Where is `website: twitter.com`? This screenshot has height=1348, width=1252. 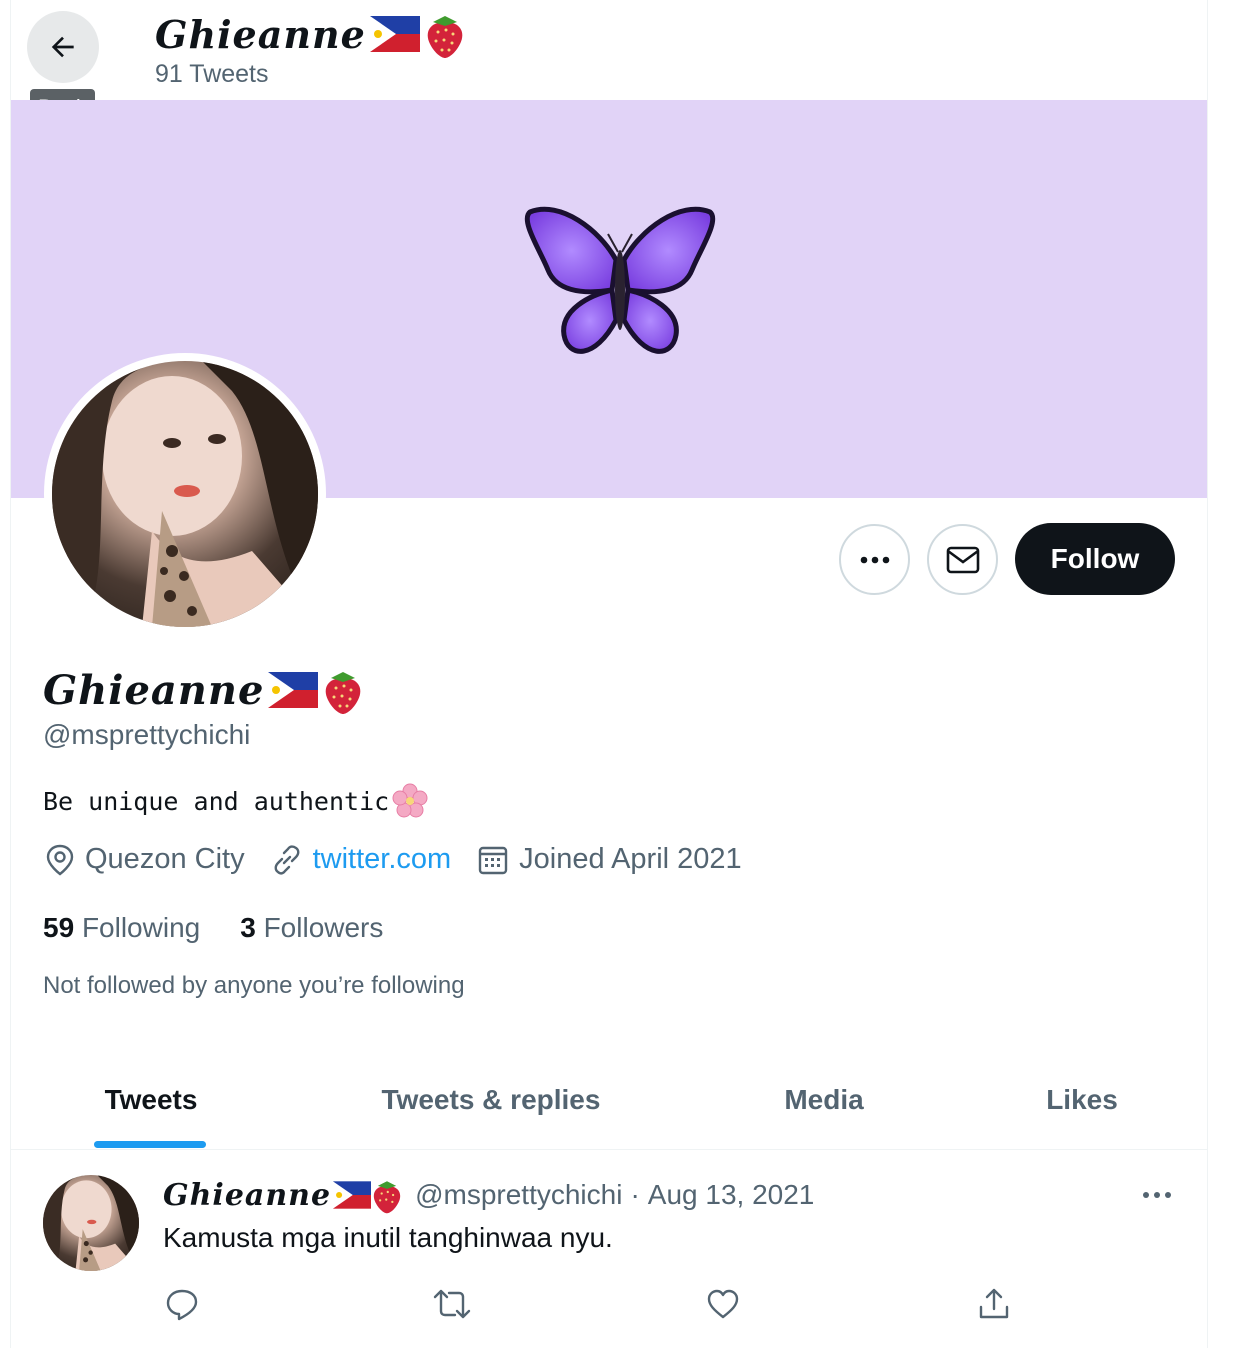 website: twitter.com is located at coordinates (361, 859).